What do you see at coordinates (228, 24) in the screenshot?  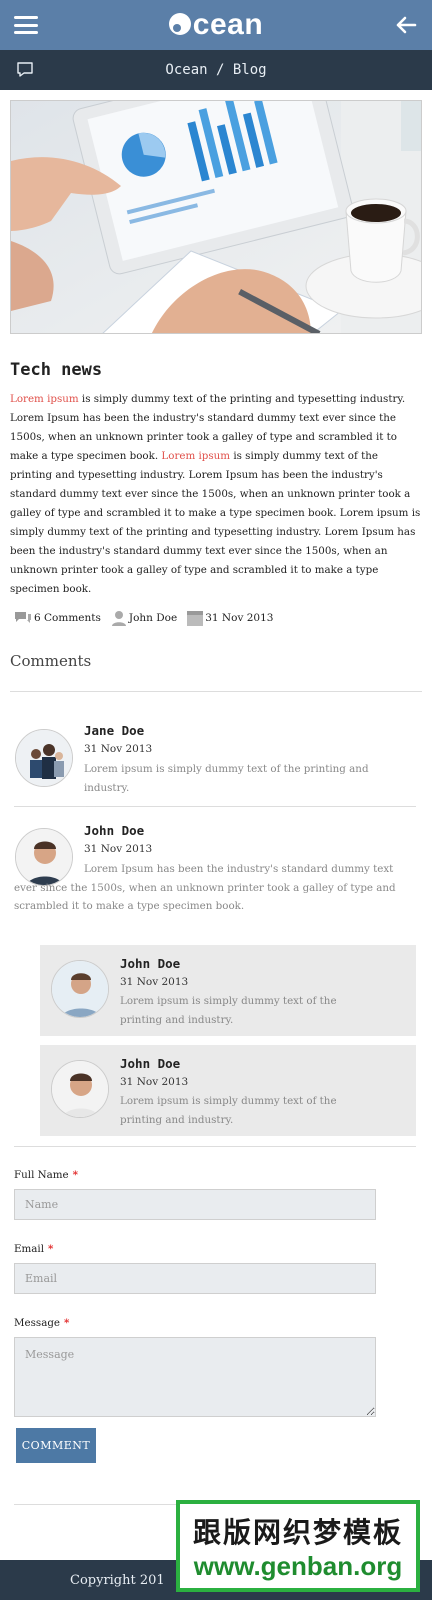 I see `logo-text: cean` at bounding box center [228, 24].